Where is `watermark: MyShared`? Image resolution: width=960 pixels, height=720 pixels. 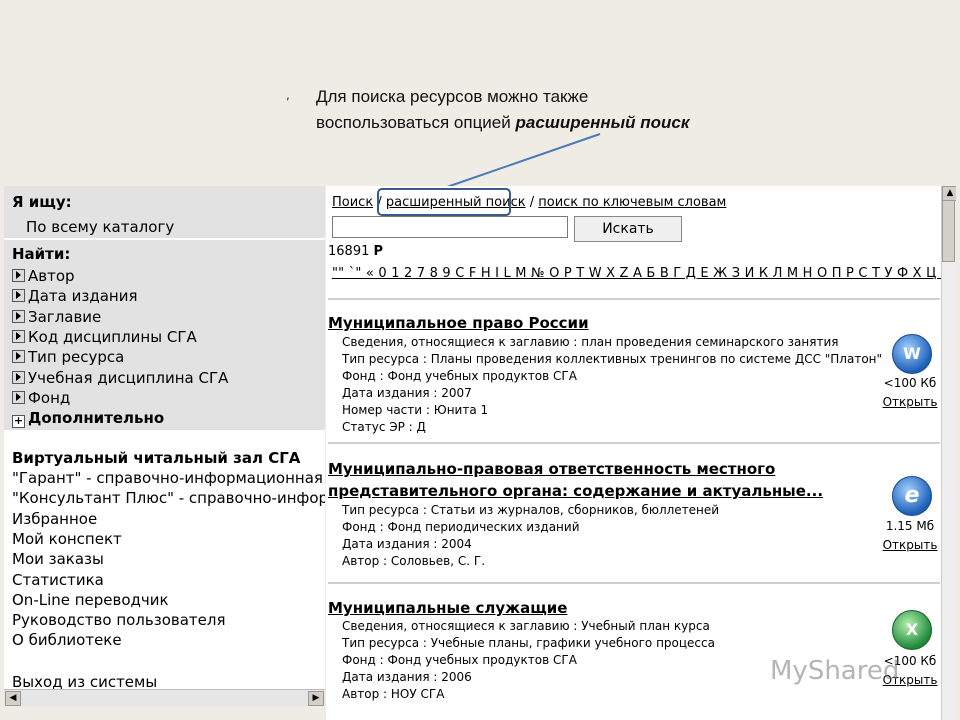
watermark: MyShared is located at coordinates (835, 671).